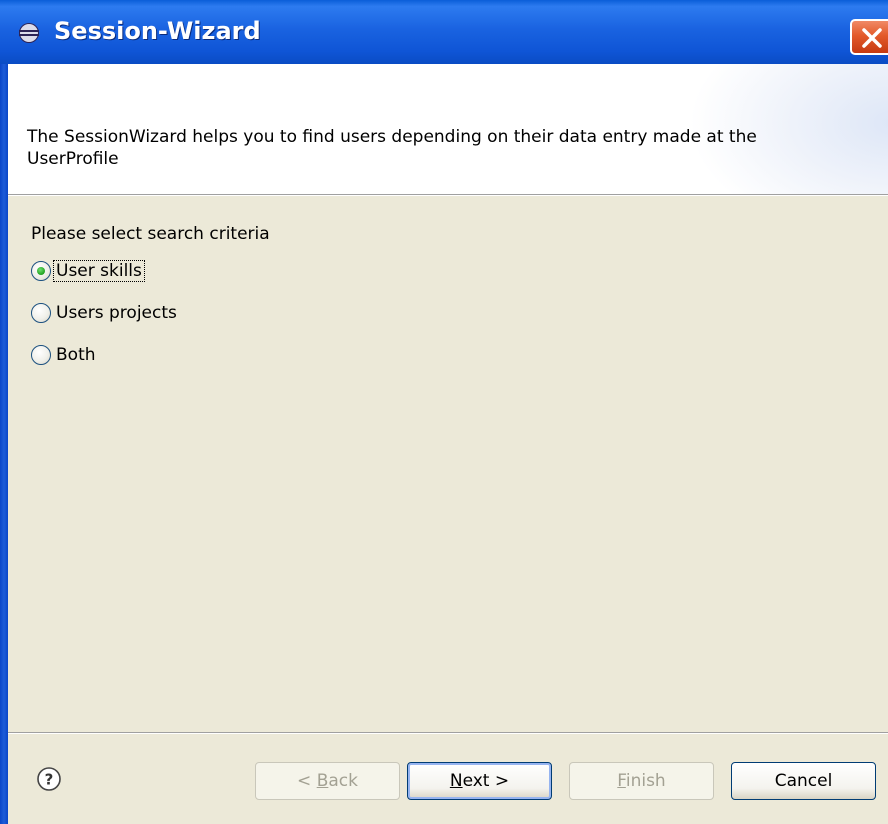  Describe the element at coordinates (444, 32) in the screenshot. I see `title-bar: Session-Wizard` at that location.